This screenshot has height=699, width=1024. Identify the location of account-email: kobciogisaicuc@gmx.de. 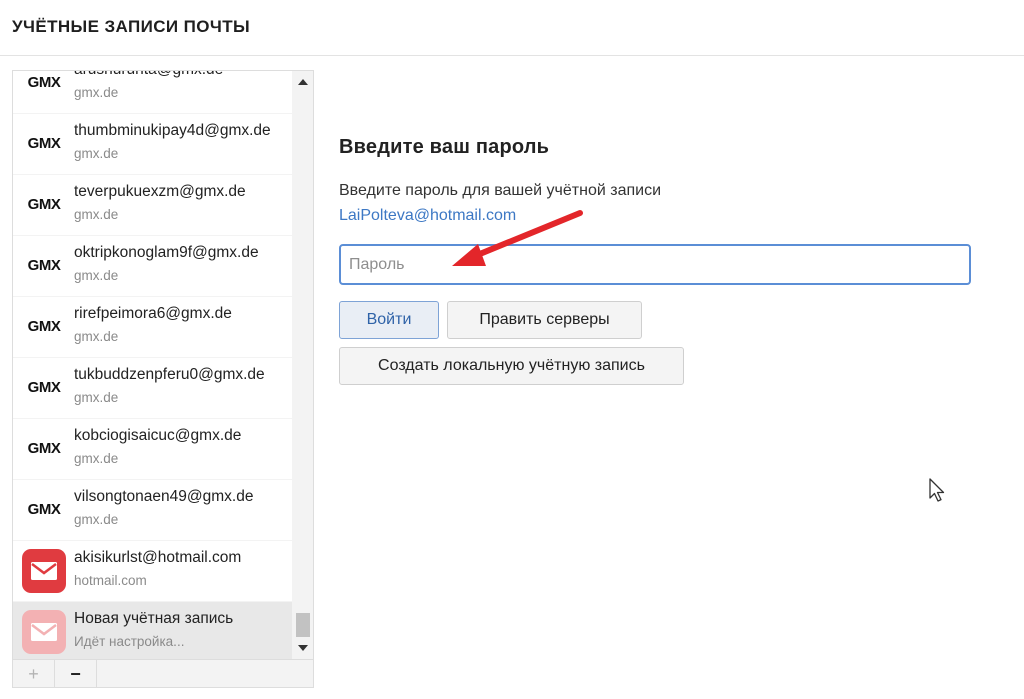
(158, 435).